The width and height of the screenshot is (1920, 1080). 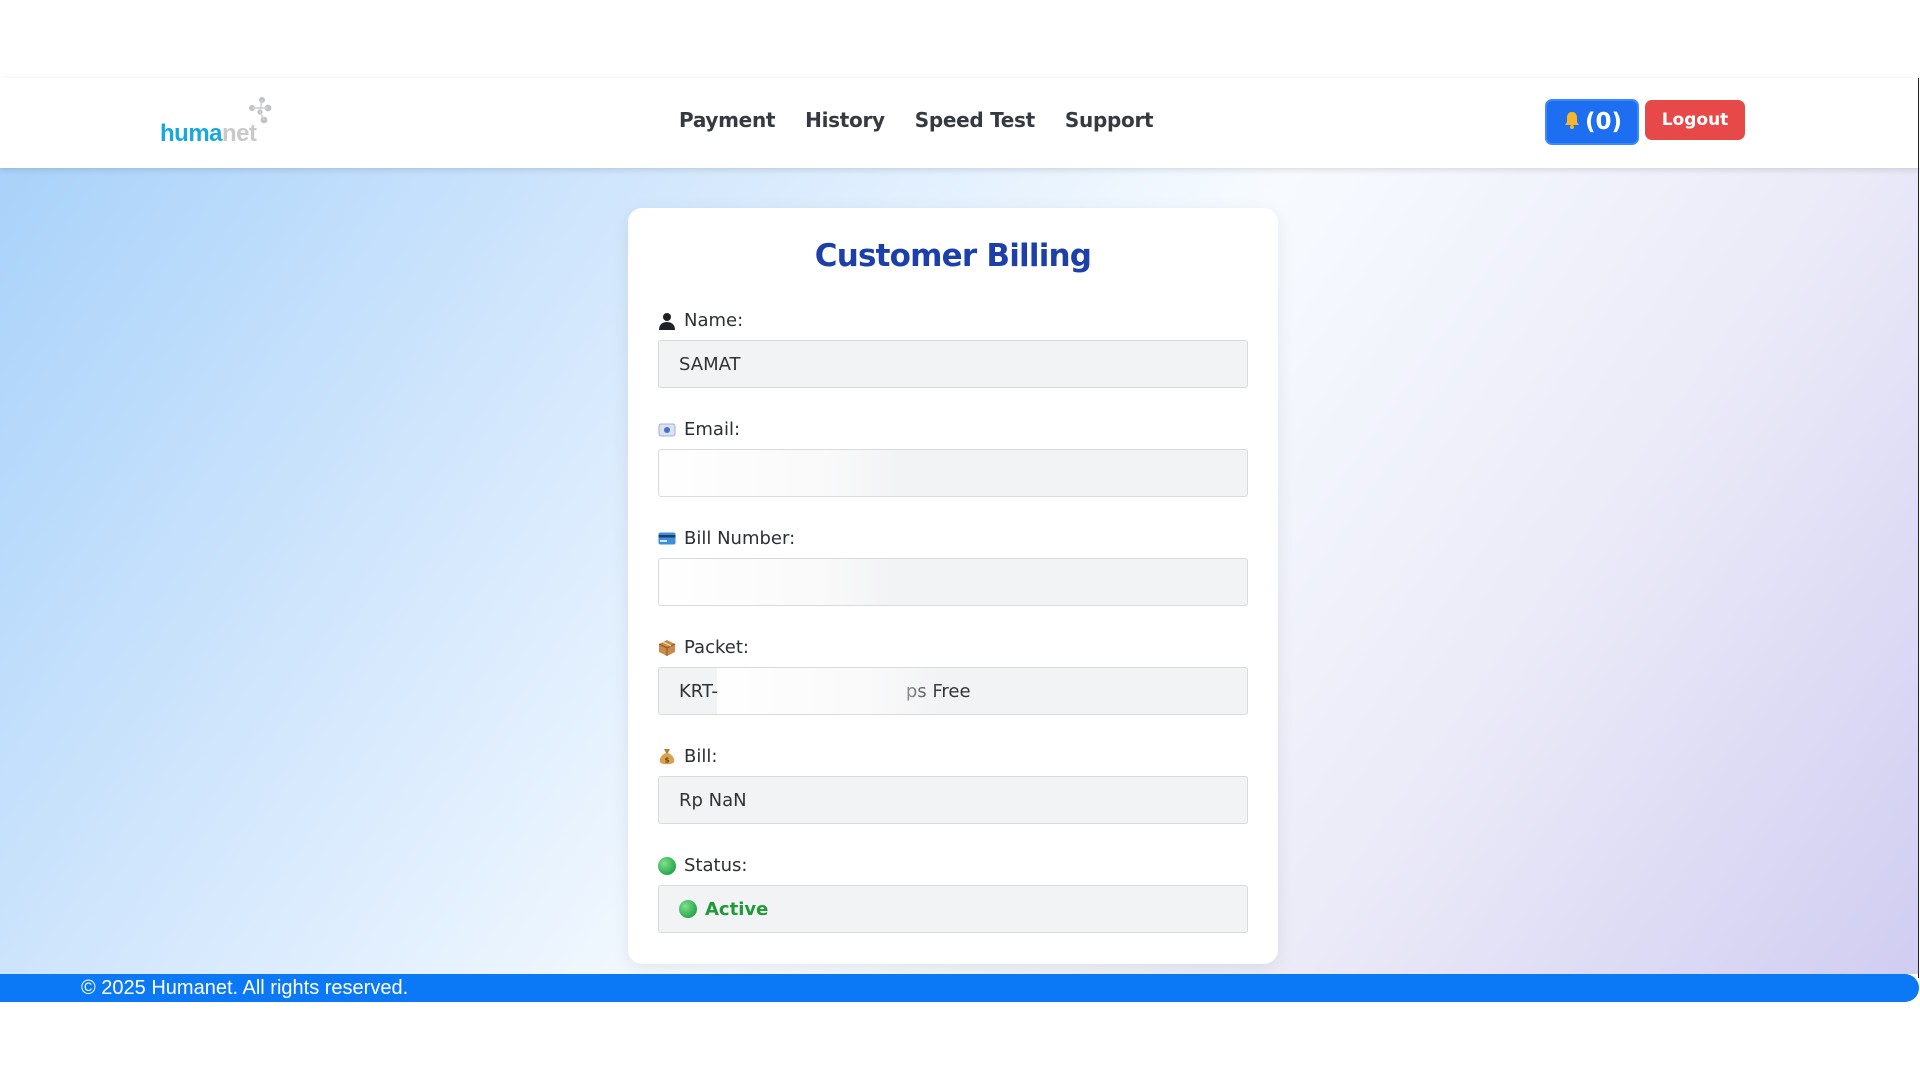 What do you see at coordinates (953, 909) in the screenshot?
I see `status-field: Active` at bounding box center [953, 909].